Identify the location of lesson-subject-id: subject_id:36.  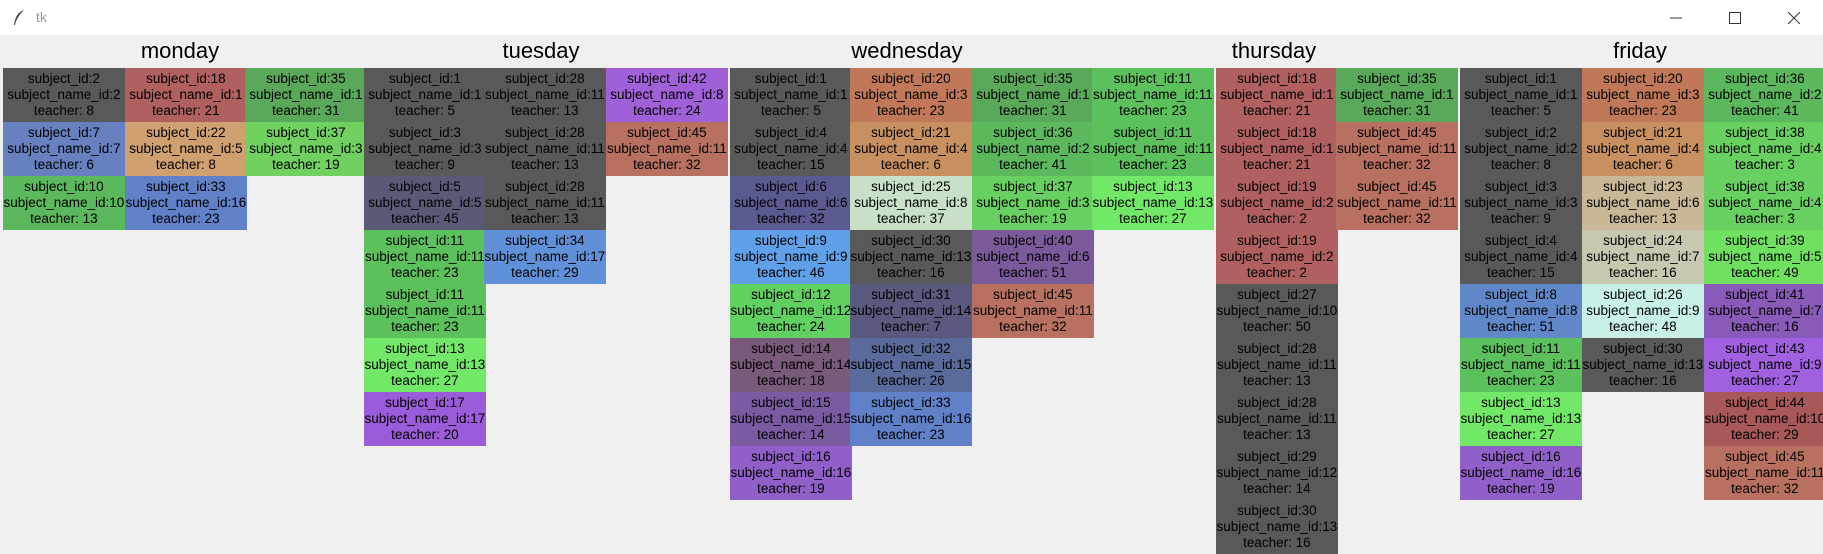
(1033, 132).